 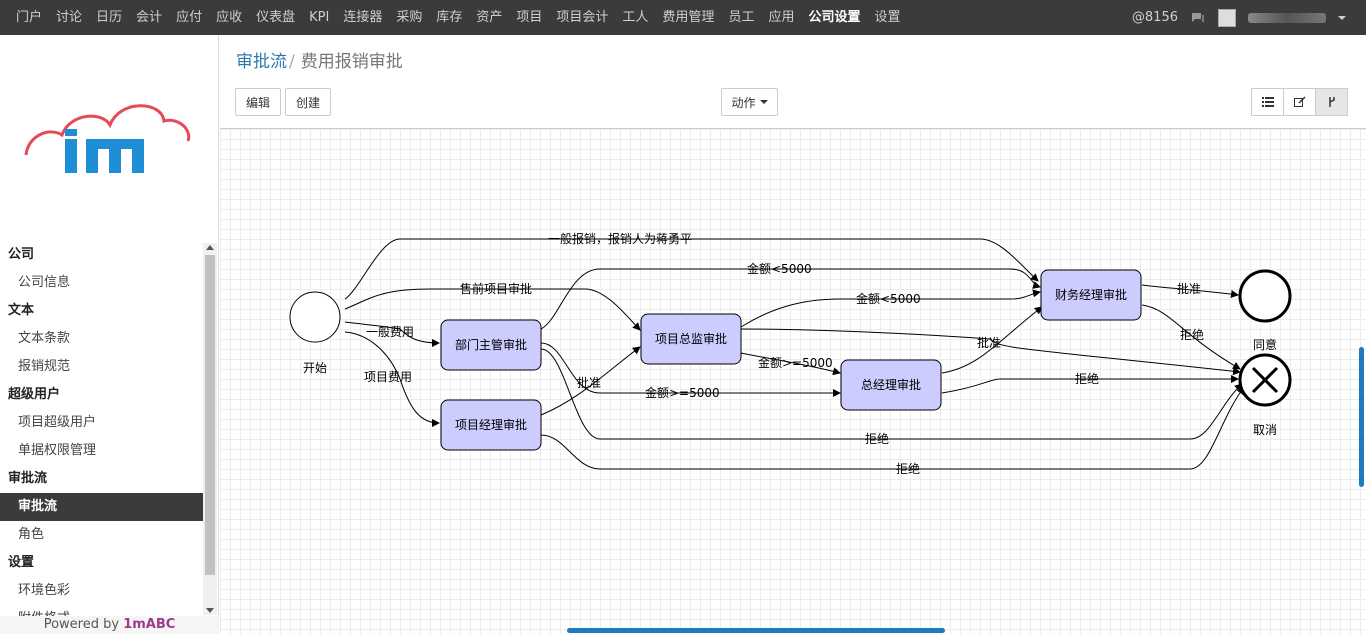 I want to click on list-view-icon, so click(x=1267, y=102).